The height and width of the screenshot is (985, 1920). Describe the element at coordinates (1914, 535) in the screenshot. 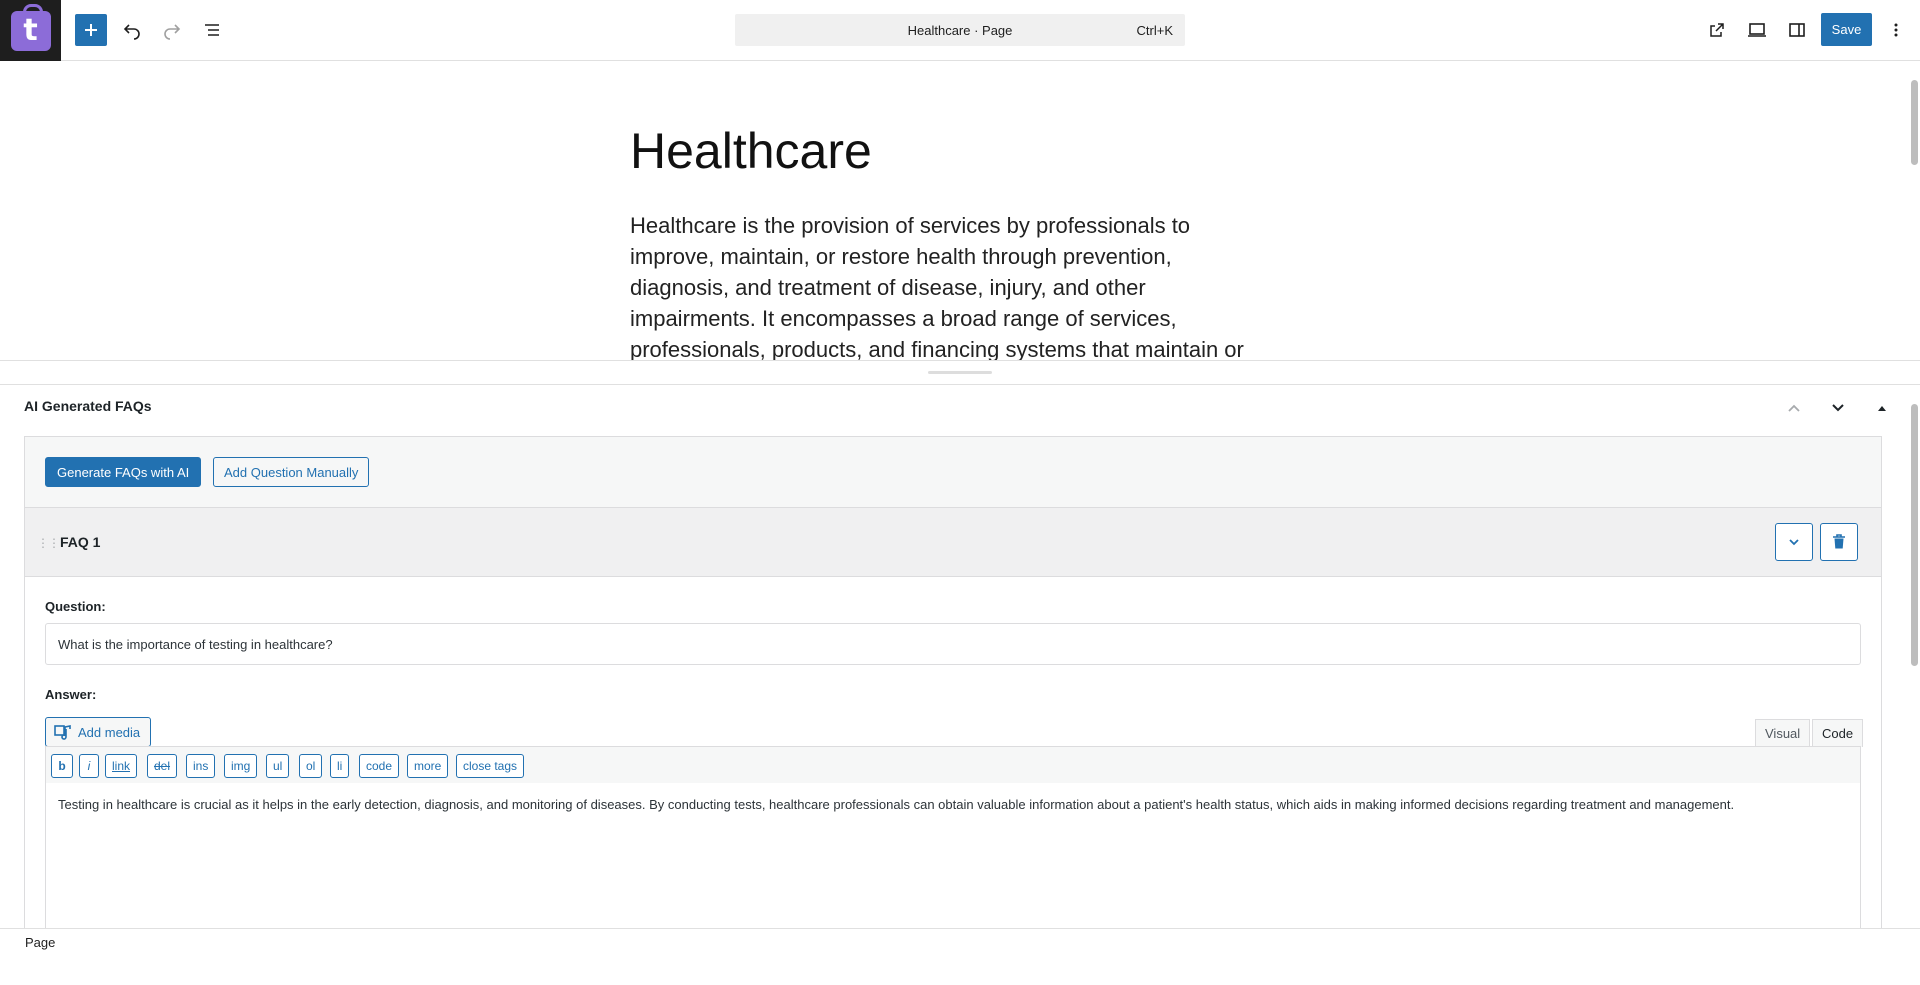

I see `metabox-scroll-thumb` at that location.